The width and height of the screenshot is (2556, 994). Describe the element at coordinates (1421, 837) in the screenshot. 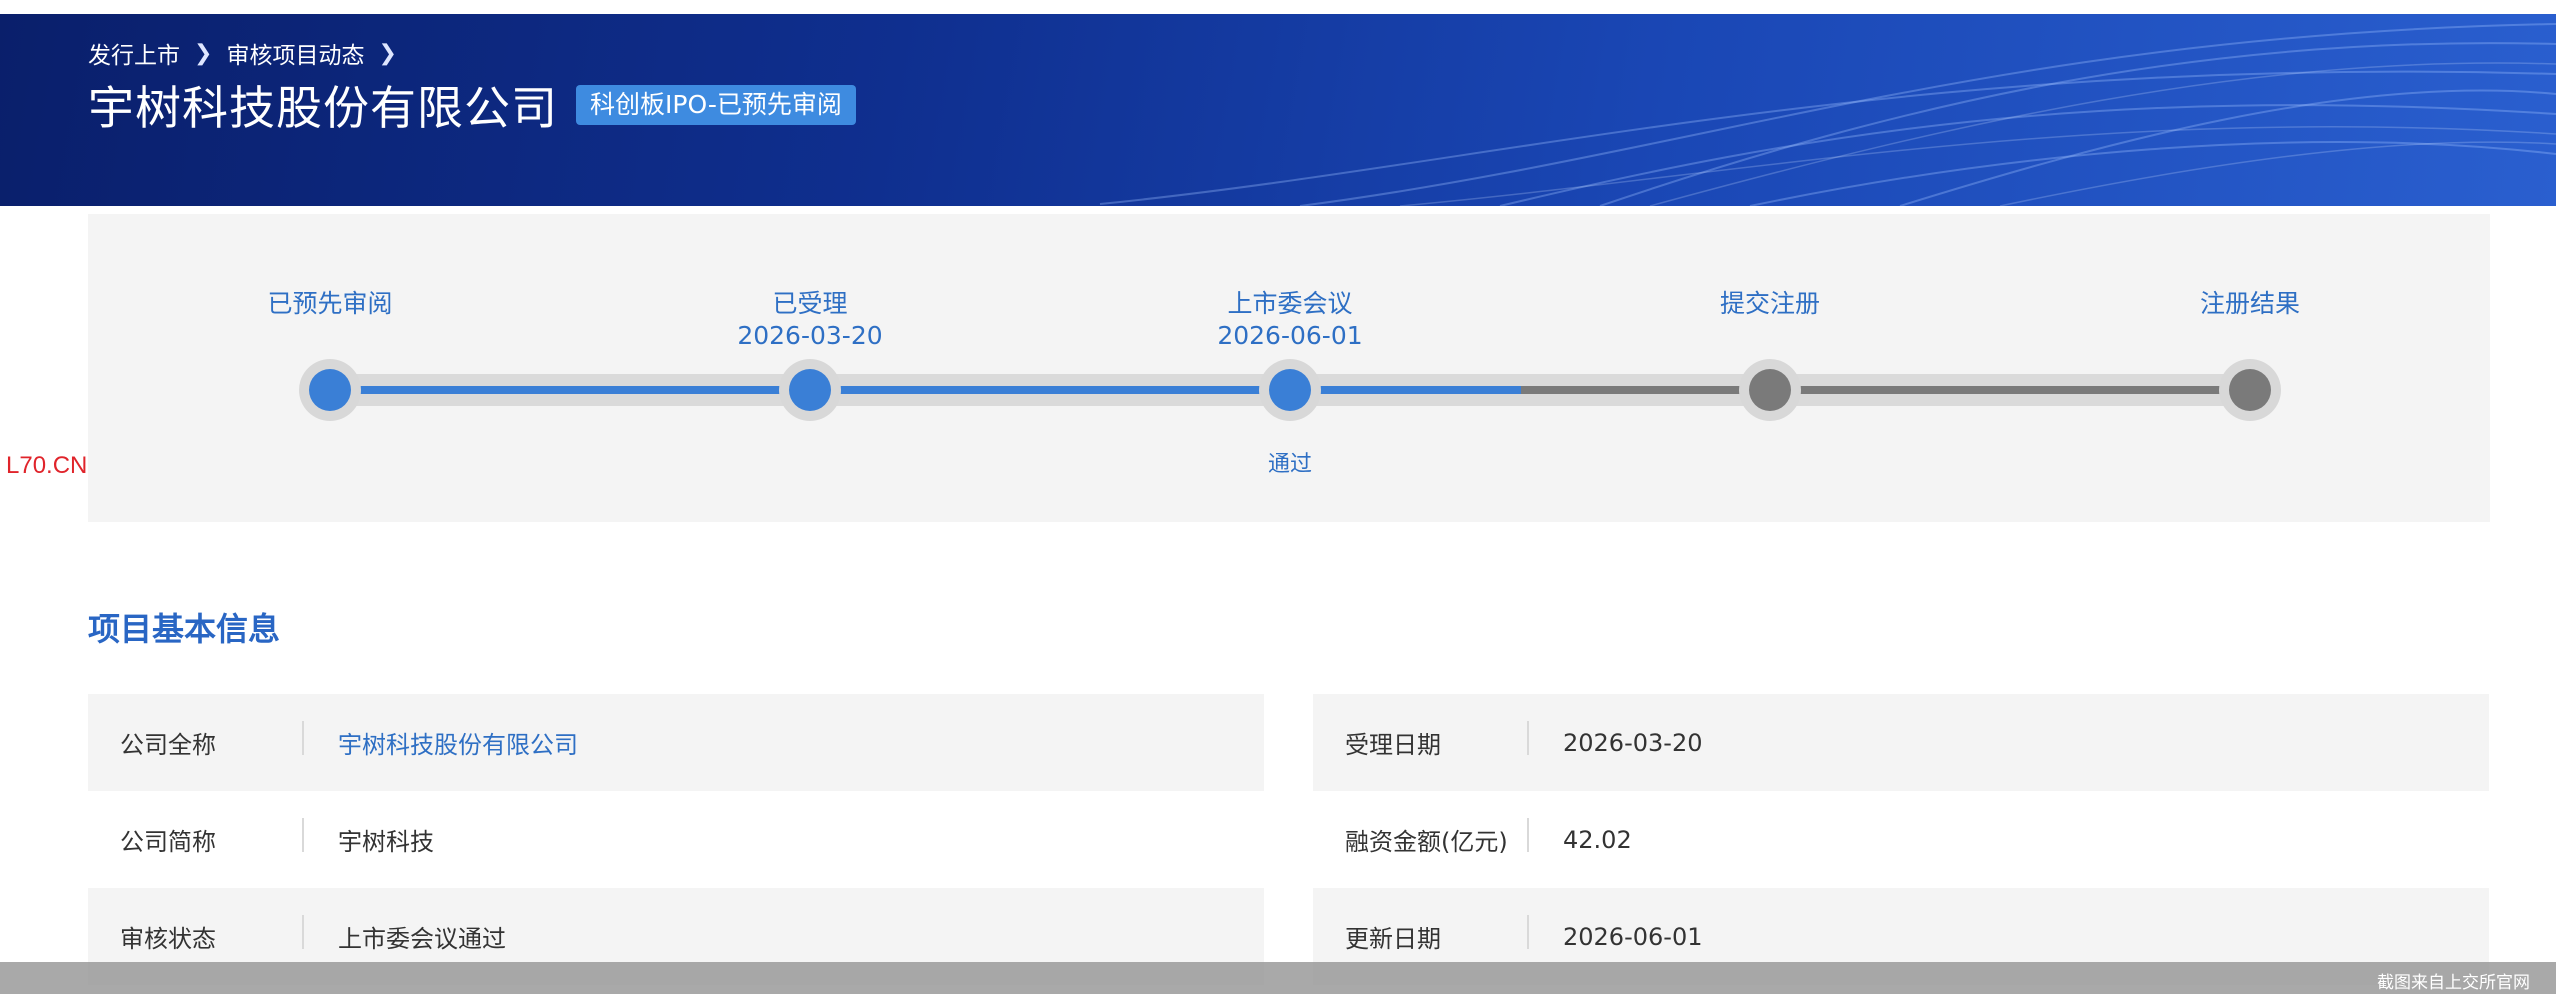

I see `info-key: 融资金额(亿元)` at that location.